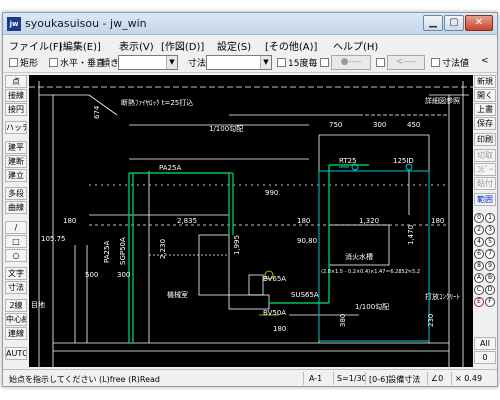 This screenshot has width=500, height=400. What do you see at coordinates (437, 221) in the screenshot?
I see `dim-180c: 180` at bounding box center [437, 221].